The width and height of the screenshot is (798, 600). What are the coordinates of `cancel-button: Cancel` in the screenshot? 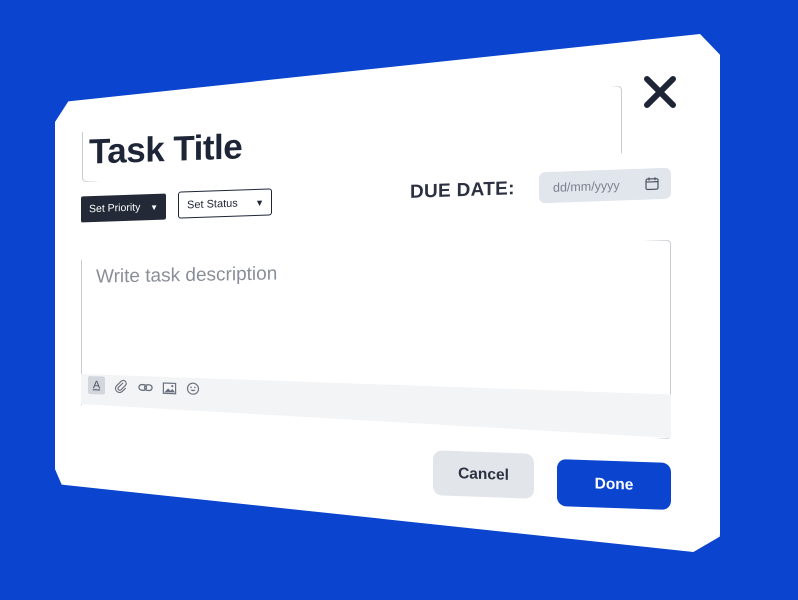 It's located at (483, 474).